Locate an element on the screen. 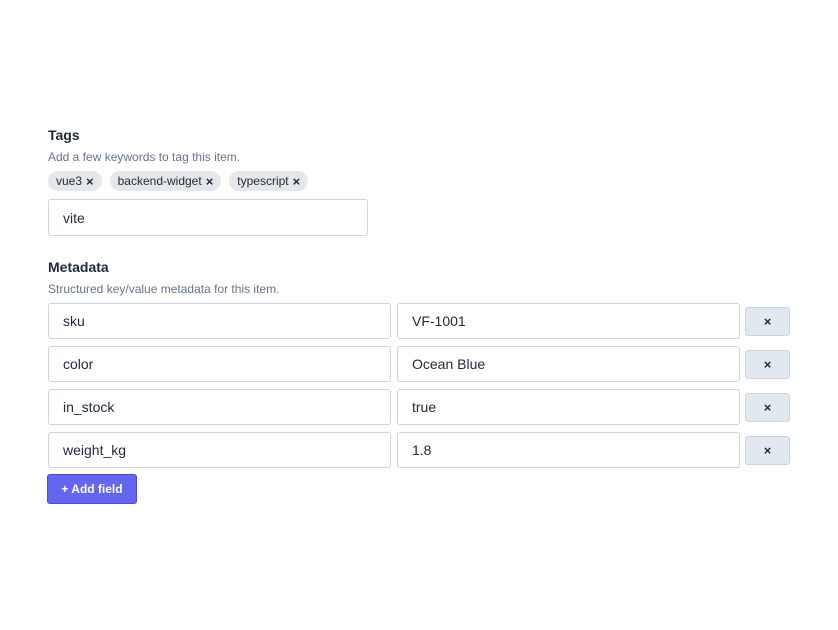 This screenshot has height=630, width=838. tag-label: vue3 is located at coordinates (69, 181).